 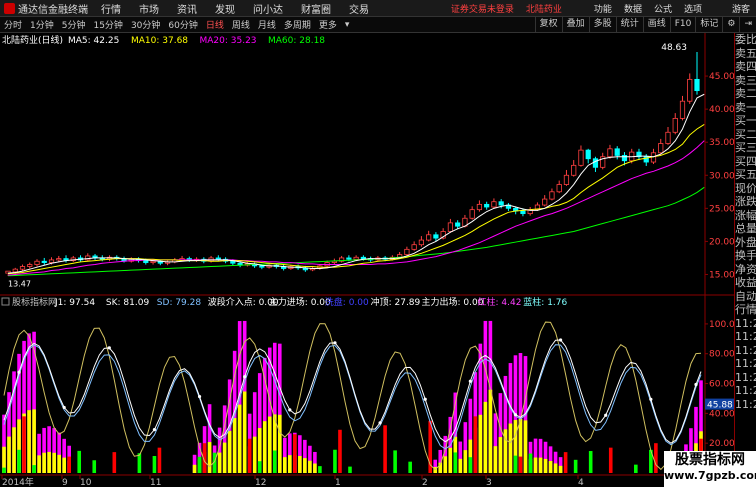 I want to click on sidebar-item-7: 买二, so click(x=745, y=135).